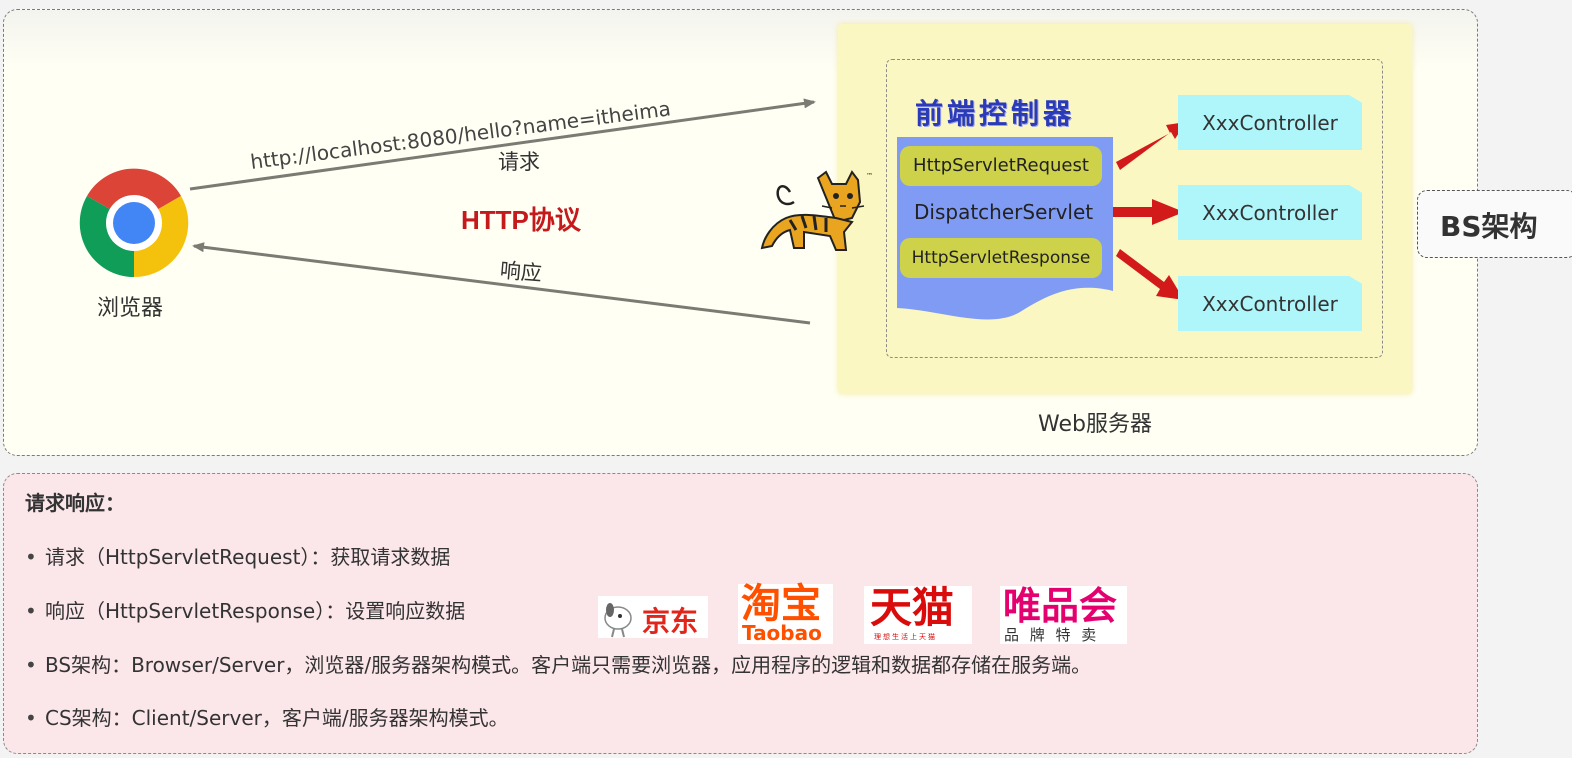 This screenshot has height=758, width=1572. I want to click on http-servlet-response-label: HttpServletResponse, so click(1001, 258).